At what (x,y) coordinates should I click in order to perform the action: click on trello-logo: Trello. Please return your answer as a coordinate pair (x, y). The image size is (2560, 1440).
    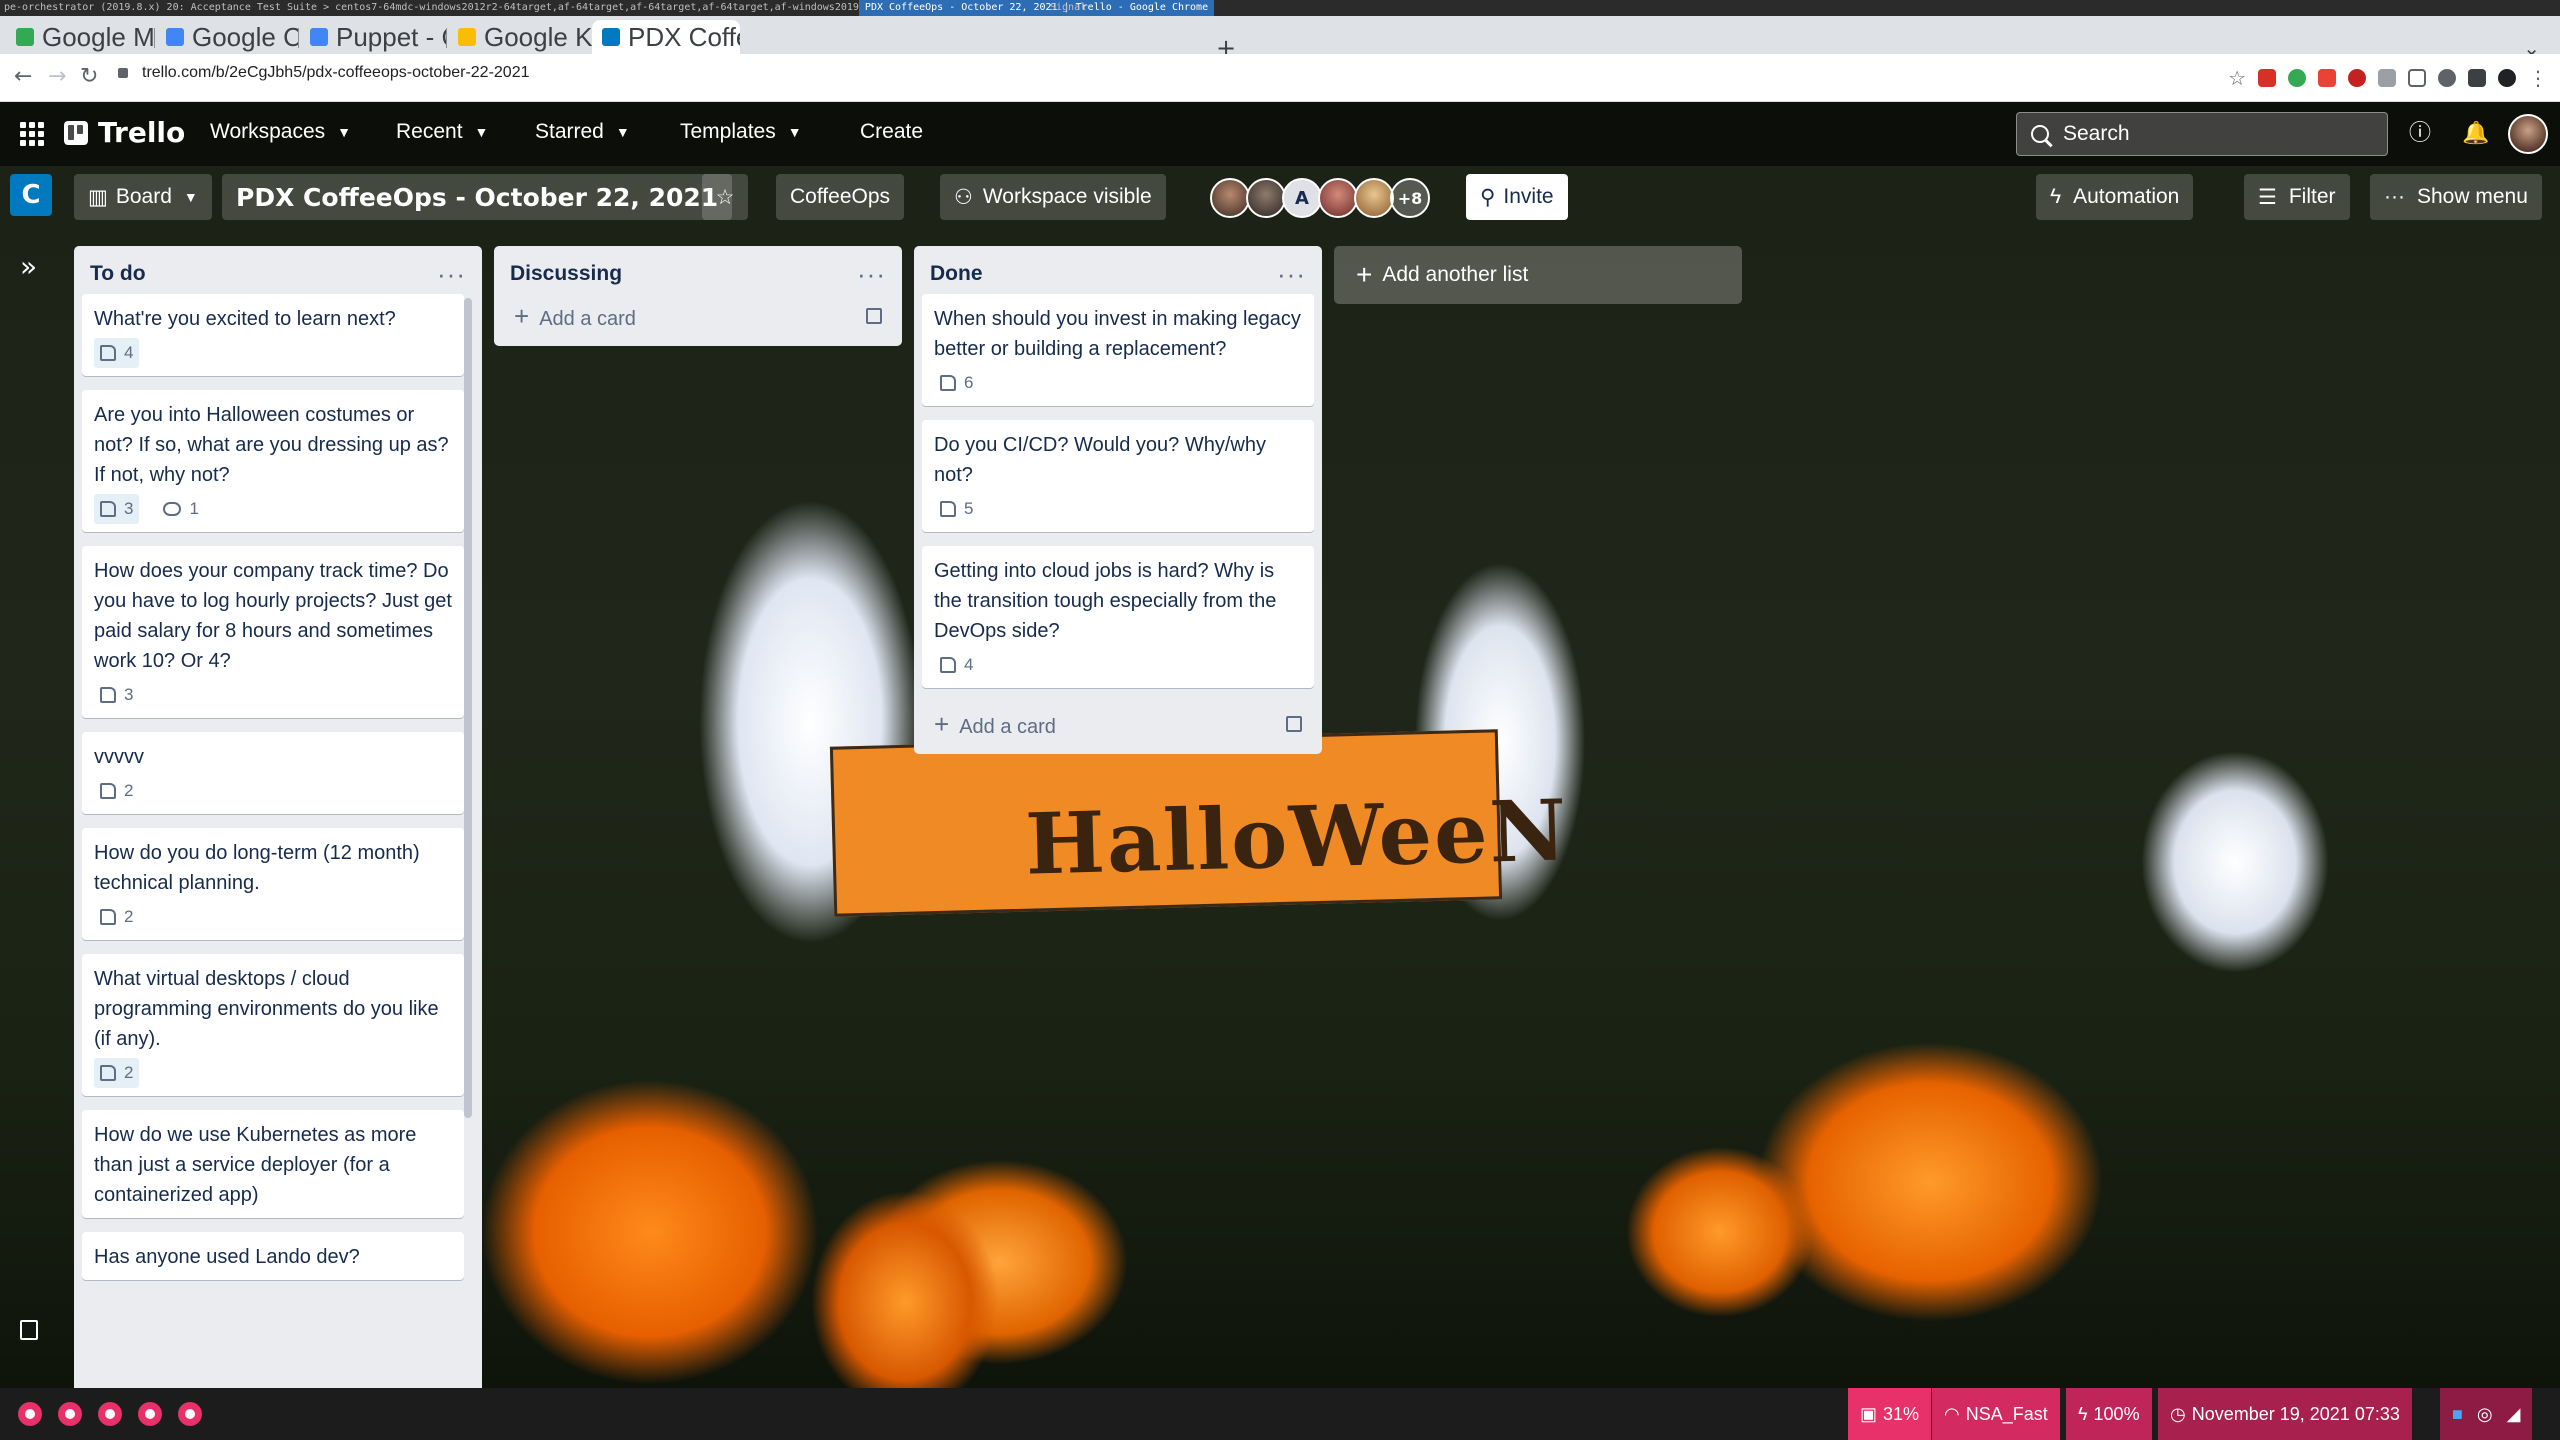
    Looking at the image, I should click on (124, 132).